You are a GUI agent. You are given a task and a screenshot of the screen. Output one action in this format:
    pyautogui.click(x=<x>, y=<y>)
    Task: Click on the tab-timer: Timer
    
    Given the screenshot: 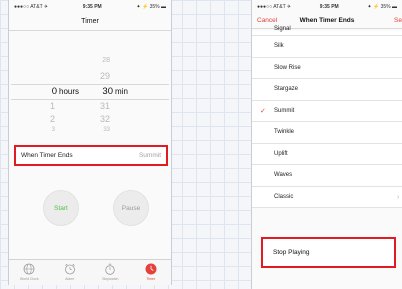 What is the action you would take?
    pyautogui.click(x=151, y=272)
    